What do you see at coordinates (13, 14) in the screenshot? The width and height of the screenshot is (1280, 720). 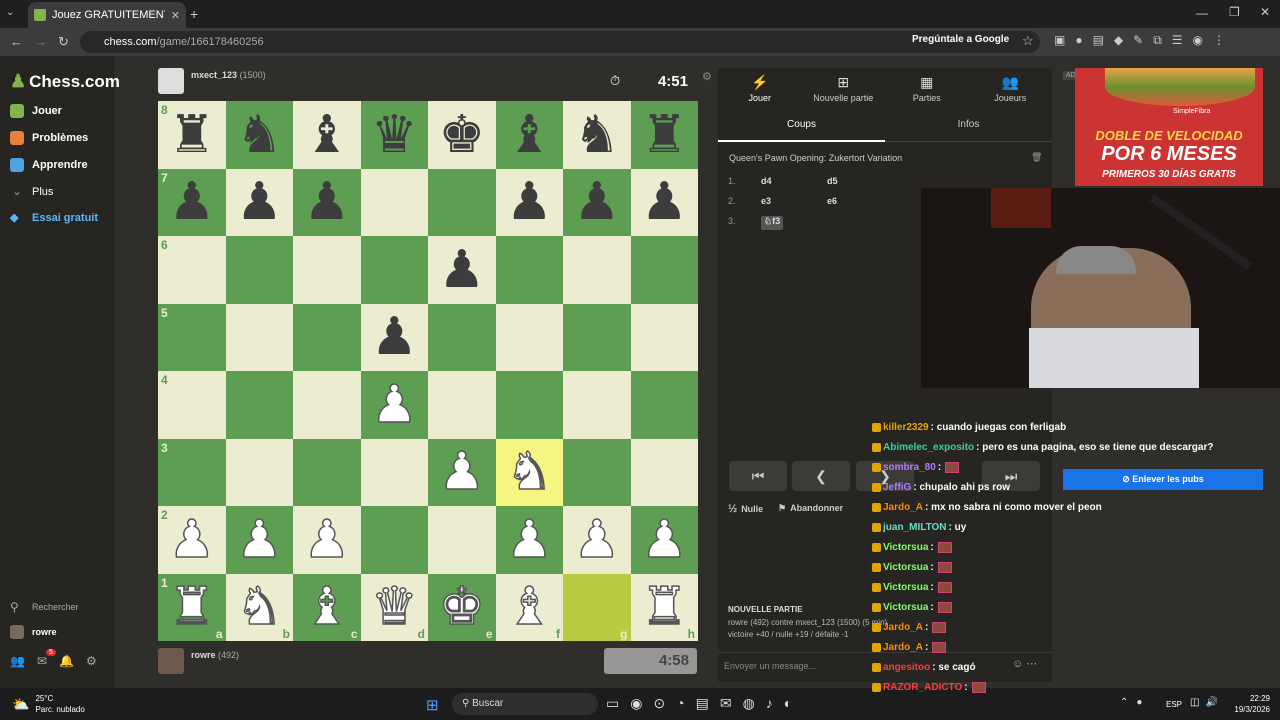 I see `tab-list-button: ⌄` at bounding box center [13, 14].